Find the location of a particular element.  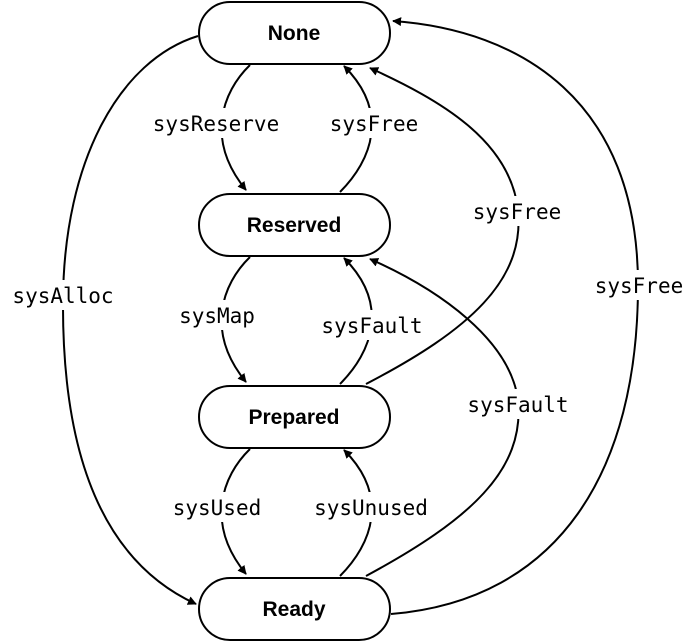

state-node-reserved: Reserved is located at coordinates (294, 225).